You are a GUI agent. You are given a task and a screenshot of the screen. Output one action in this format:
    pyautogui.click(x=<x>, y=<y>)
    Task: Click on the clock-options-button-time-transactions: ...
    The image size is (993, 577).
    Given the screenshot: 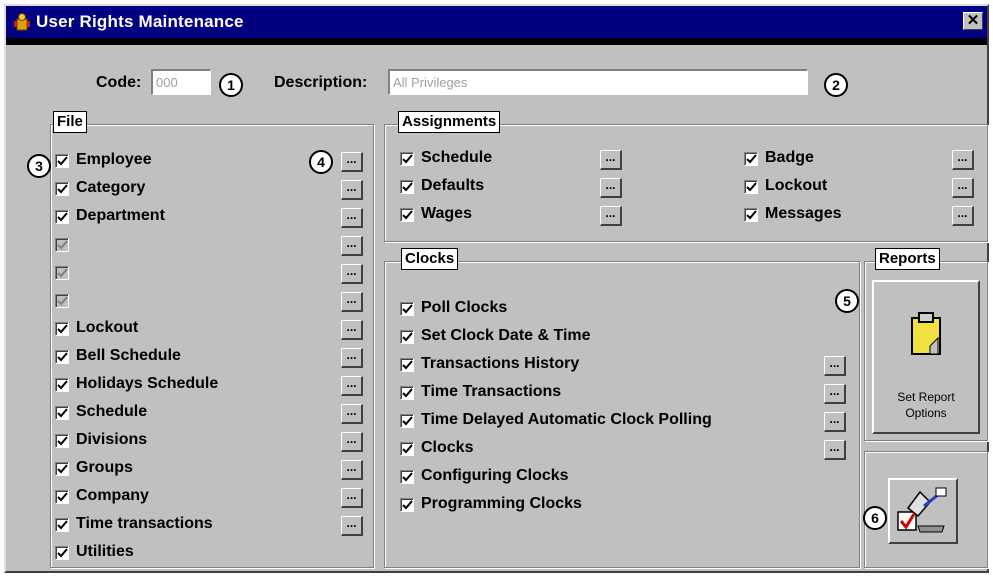 What is the action you would take?
    pyautogui.click(x=835, y=394)
    